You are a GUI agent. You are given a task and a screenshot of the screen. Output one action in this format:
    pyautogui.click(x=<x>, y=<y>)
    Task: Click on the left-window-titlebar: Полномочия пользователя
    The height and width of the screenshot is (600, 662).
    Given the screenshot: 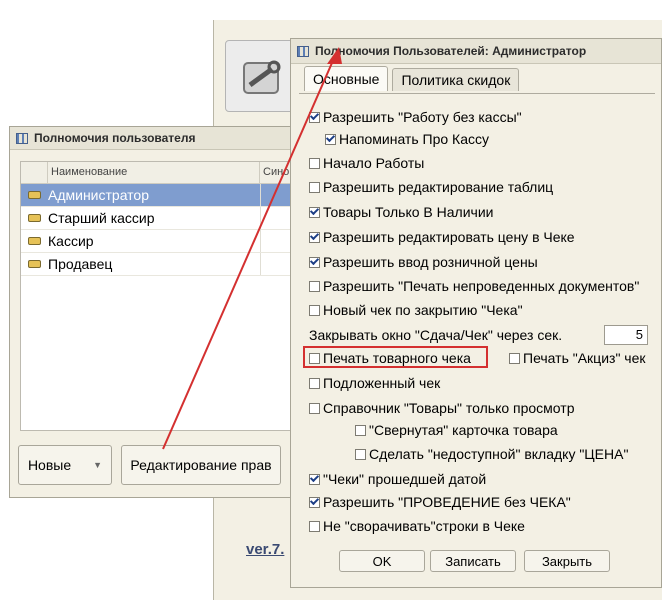 What is the action you would take?
    pyautogui.click(x=153, y=138)
    